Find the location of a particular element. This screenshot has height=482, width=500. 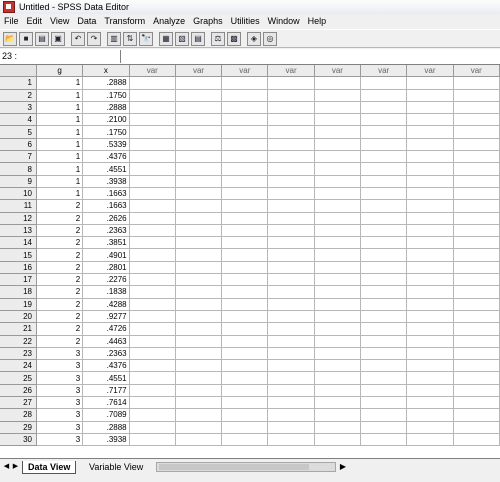

goto-chart-icon: ▥ is located at coordinates (114, 38).